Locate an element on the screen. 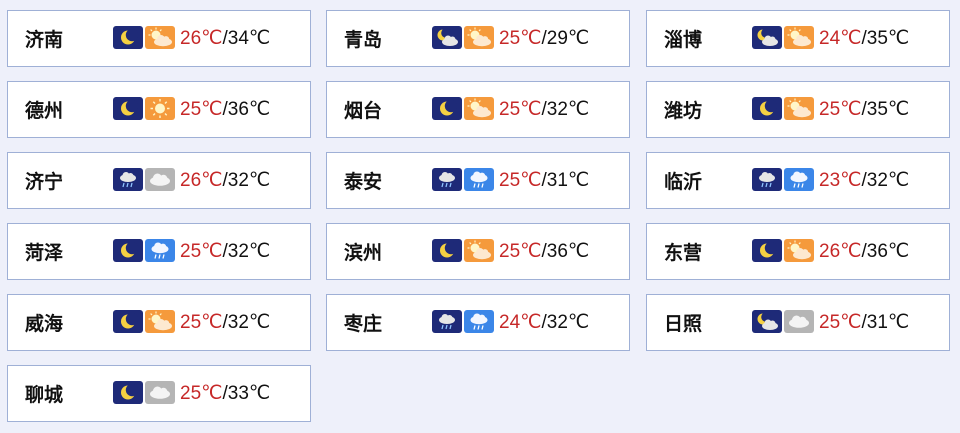 This screenshot has width=960, height=433. weather-card: 淄博 24℃/35℃ is located at coordinates (798, 38).